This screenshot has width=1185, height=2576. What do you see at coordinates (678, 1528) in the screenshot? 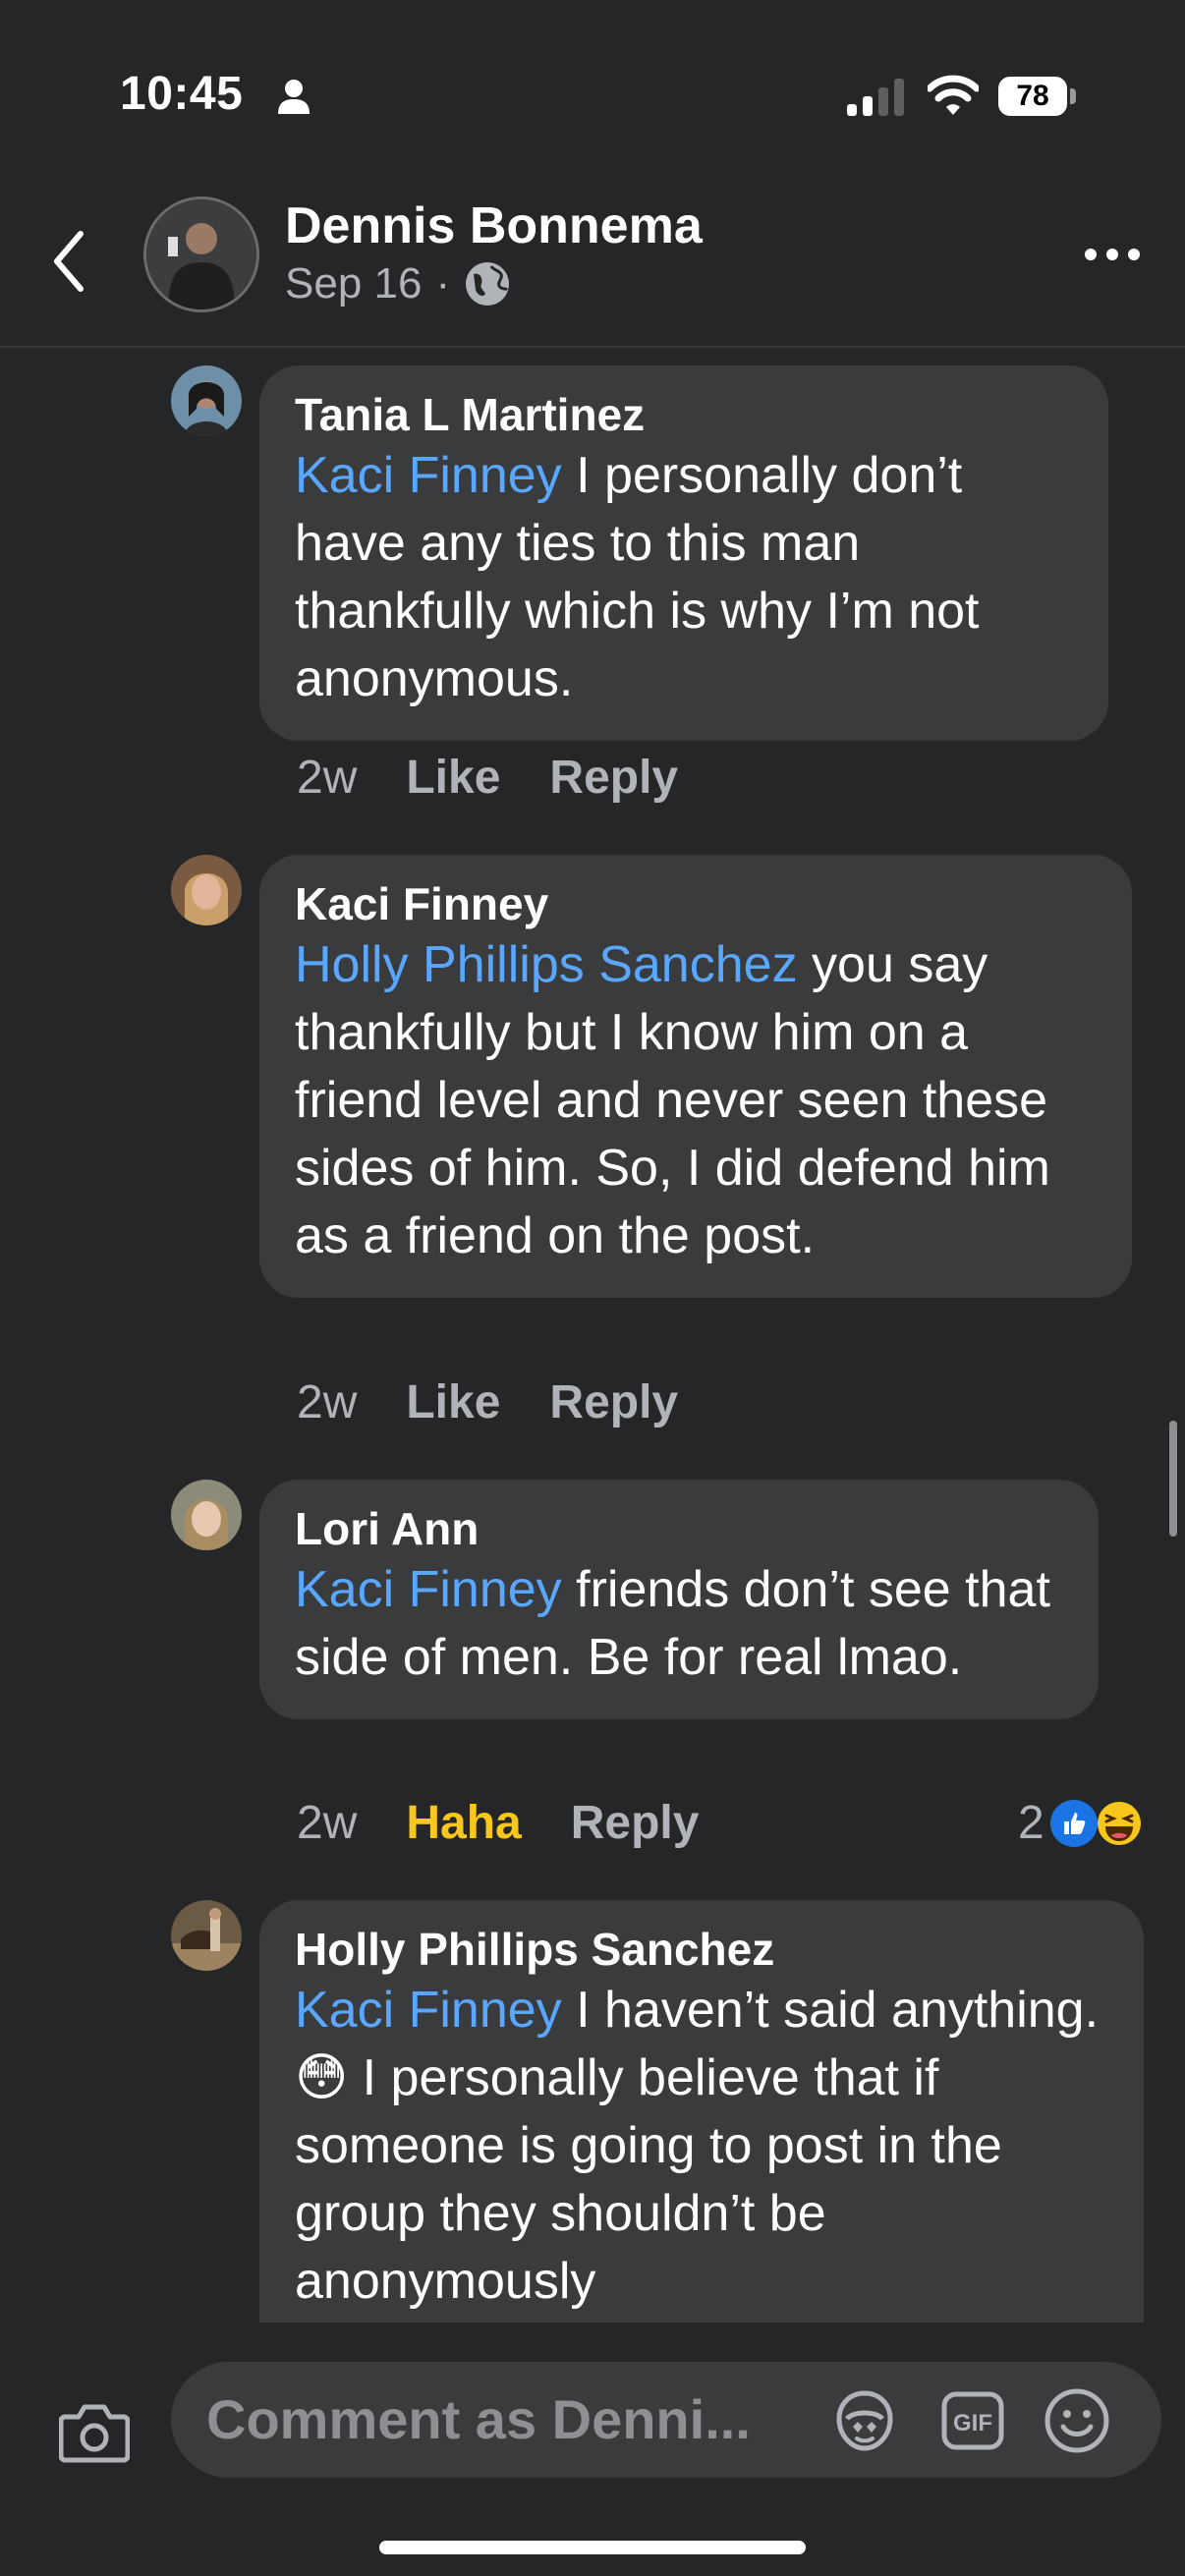
I see `comment-author: Lori Ann` at bounding box center [678, 1528].